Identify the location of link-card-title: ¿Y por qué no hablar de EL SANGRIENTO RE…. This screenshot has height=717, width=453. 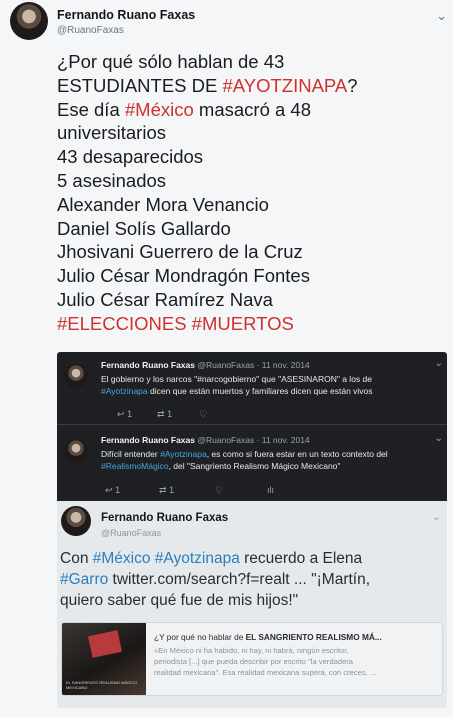
(268, 637).